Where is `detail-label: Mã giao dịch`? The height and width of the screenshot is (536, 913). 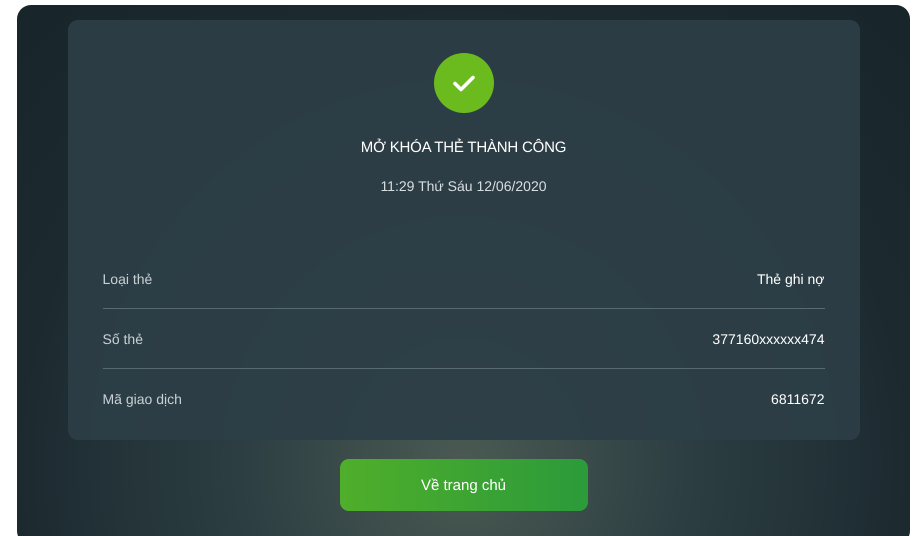
detail-label: Mã giao dịch is located at coordinates (142, 398).